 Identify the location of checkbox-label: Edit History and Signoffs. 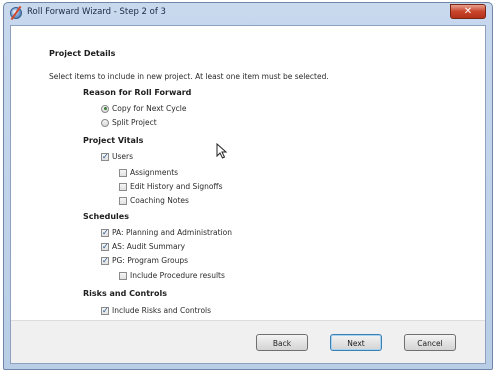
(176, 186).